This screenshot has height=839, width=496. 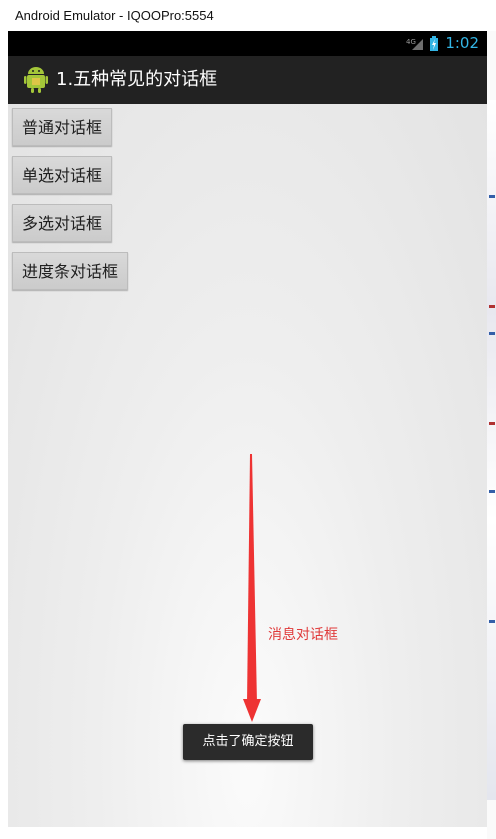 What do you see at coordinates (137, 79) in the screenshot?
I see `app-title: 1.五种常见的对话框` at bounding box center [137, 79].